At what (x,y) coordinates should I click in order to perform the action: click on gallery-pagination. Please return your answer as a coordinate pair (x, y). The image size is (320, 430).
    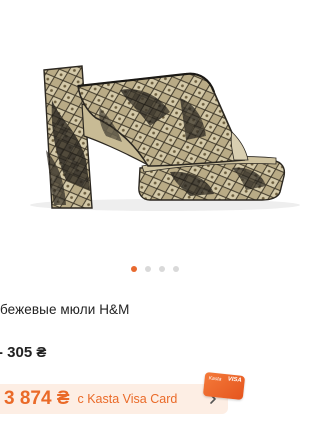
    Looking at the image, I should click on (155, 269).